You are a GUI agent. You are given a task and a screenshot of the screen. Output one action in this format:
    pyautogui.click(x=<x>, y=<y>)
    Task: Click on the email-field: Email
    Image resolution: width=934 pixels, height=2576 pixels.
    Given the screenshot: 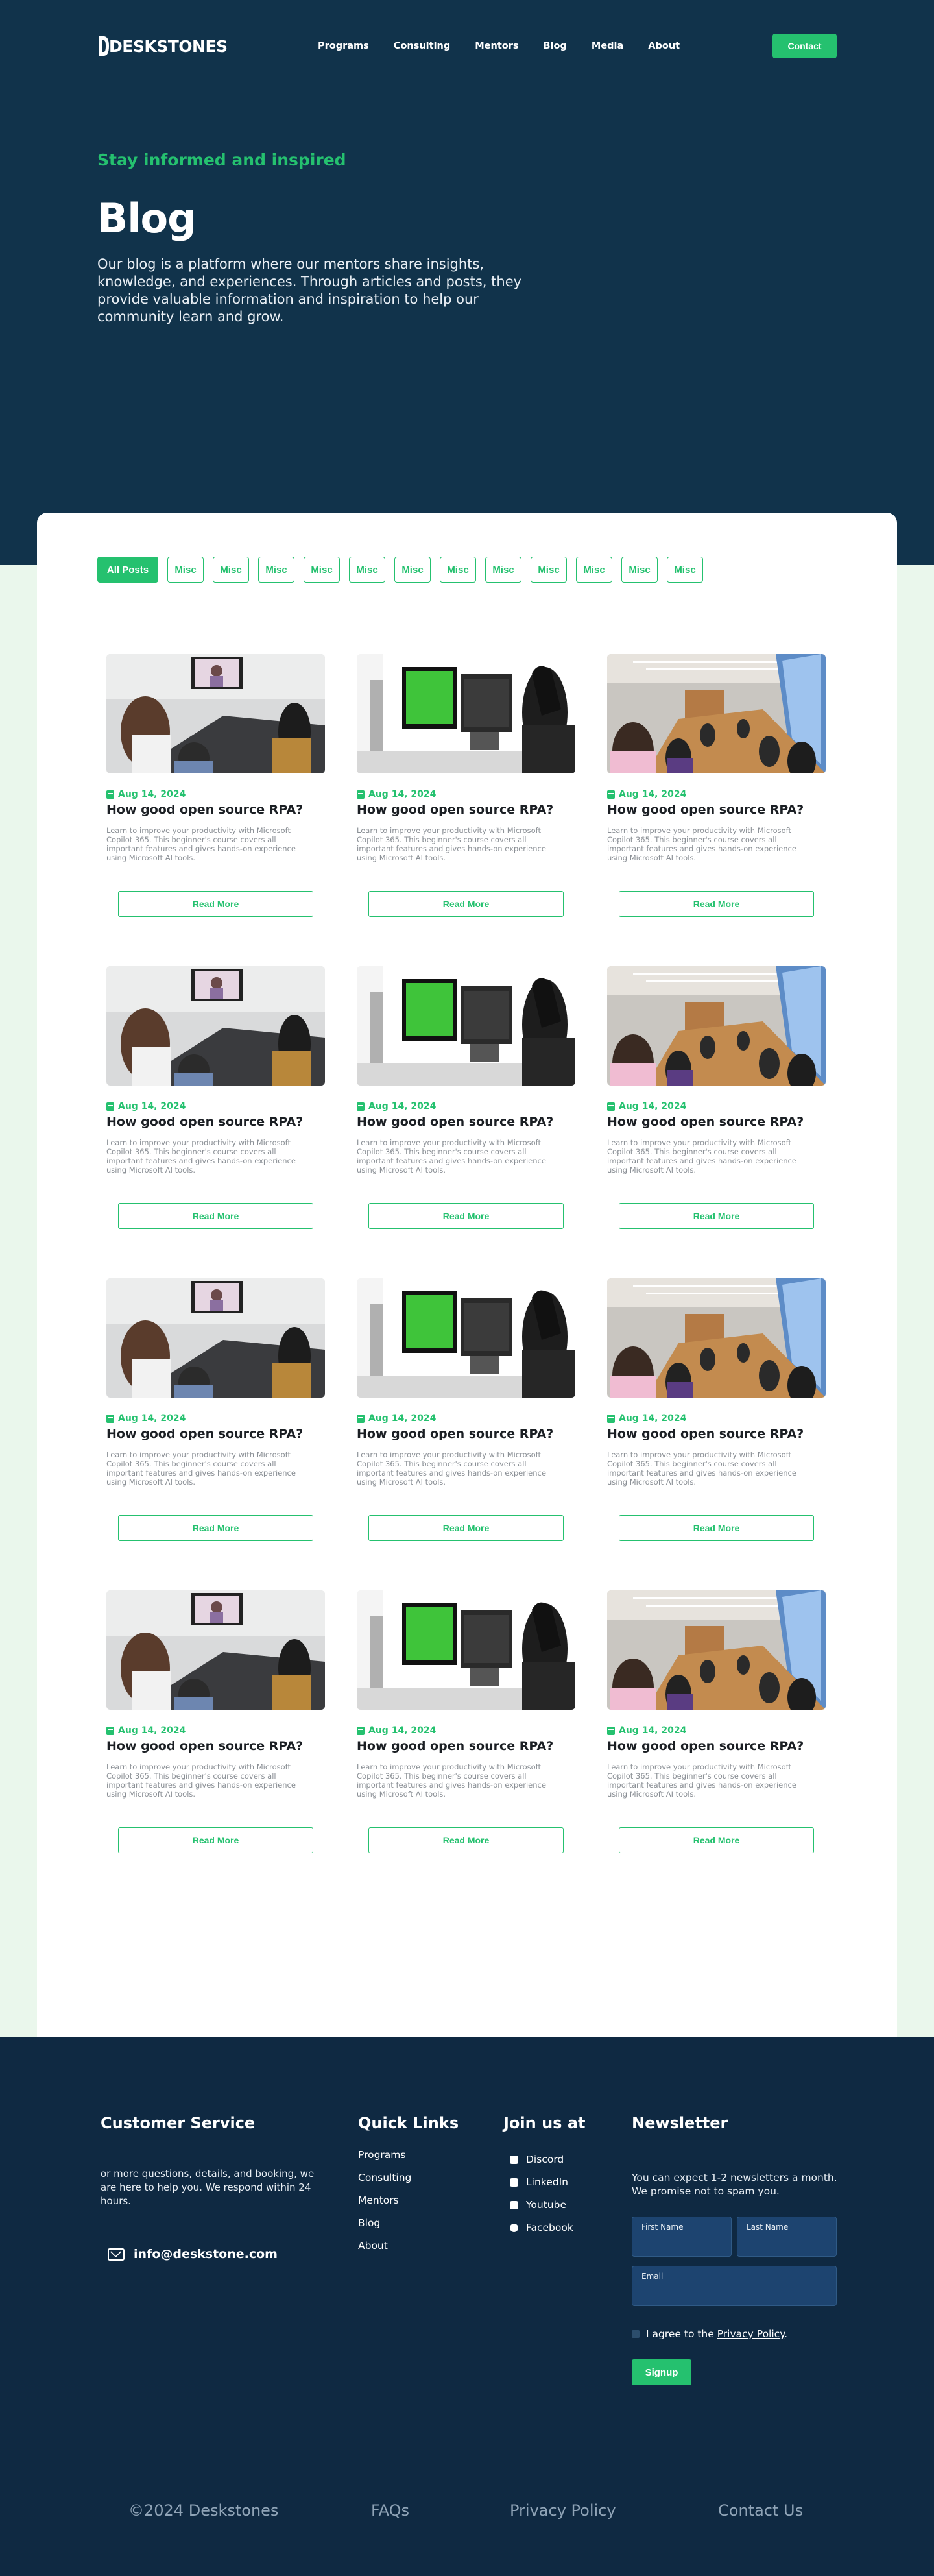 What is the action you would take?
    pyautogui.click(x=734, y=2286)
    